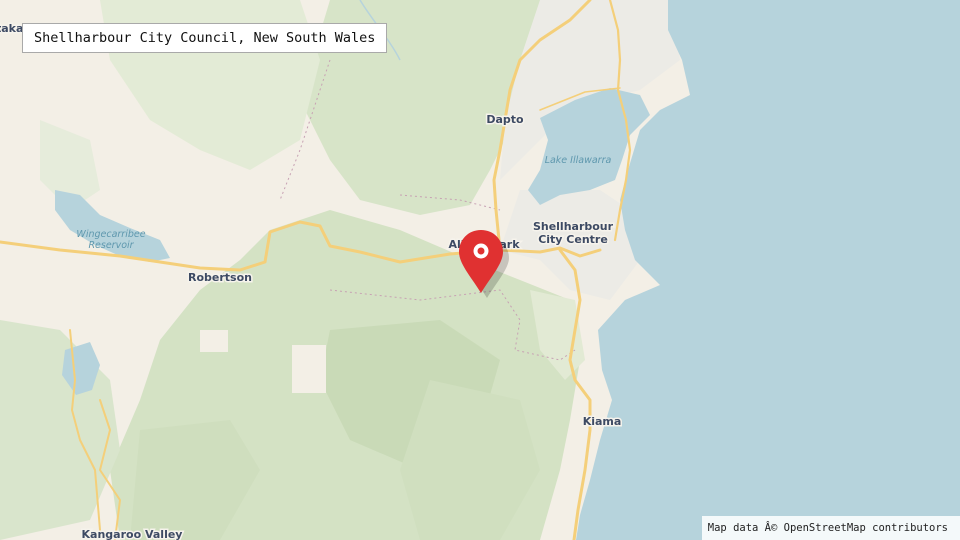  I want to click on water-label-lake-illawarra: Lake Illawarra, so click(578, 160).